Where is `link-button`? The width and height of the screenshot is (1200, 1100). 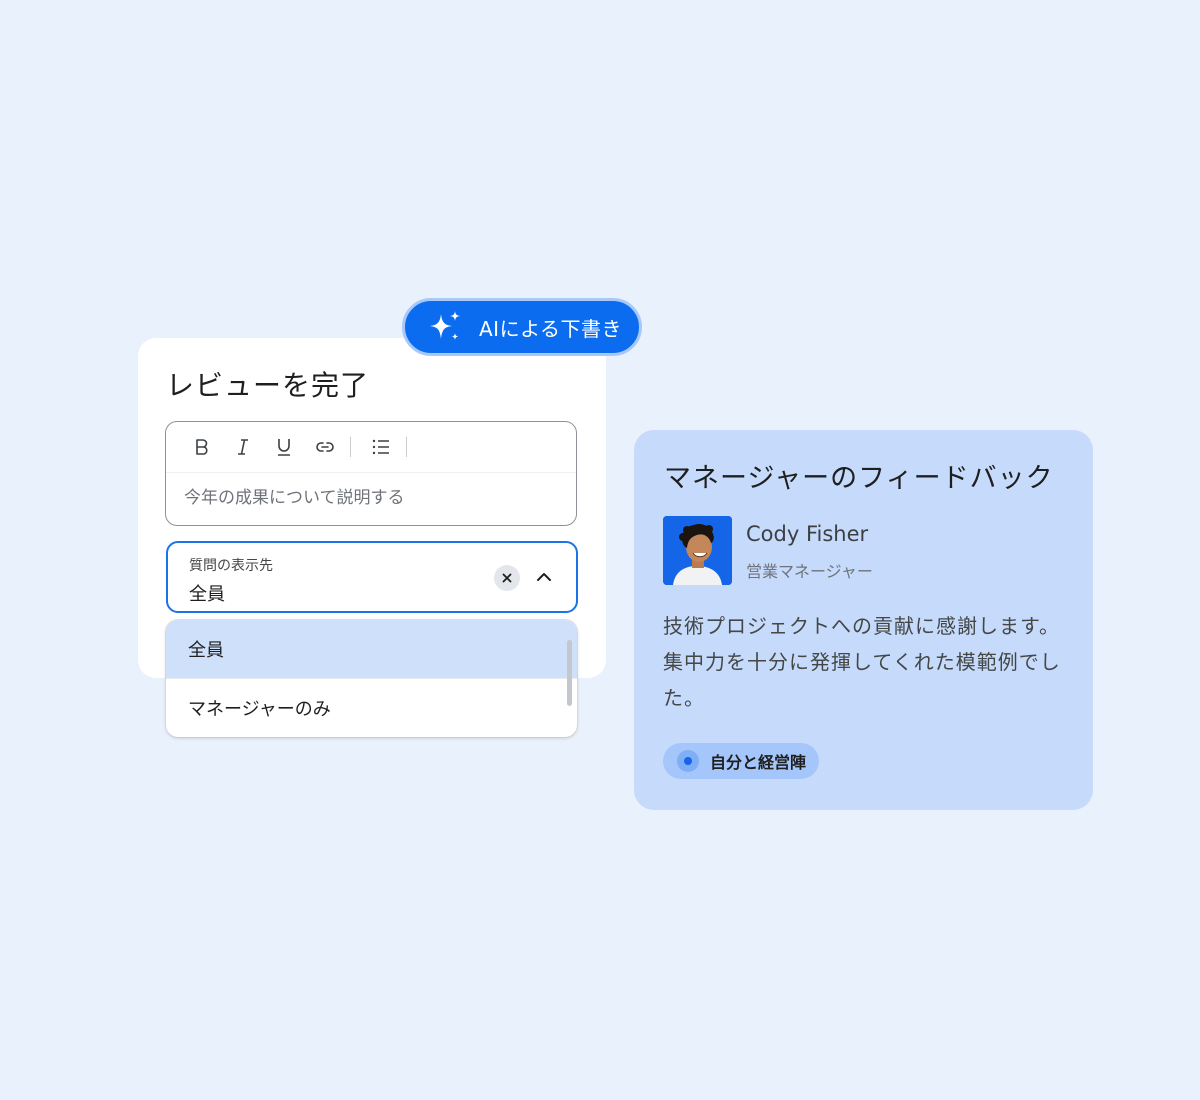 link-button is located at coordinates (325, 447).